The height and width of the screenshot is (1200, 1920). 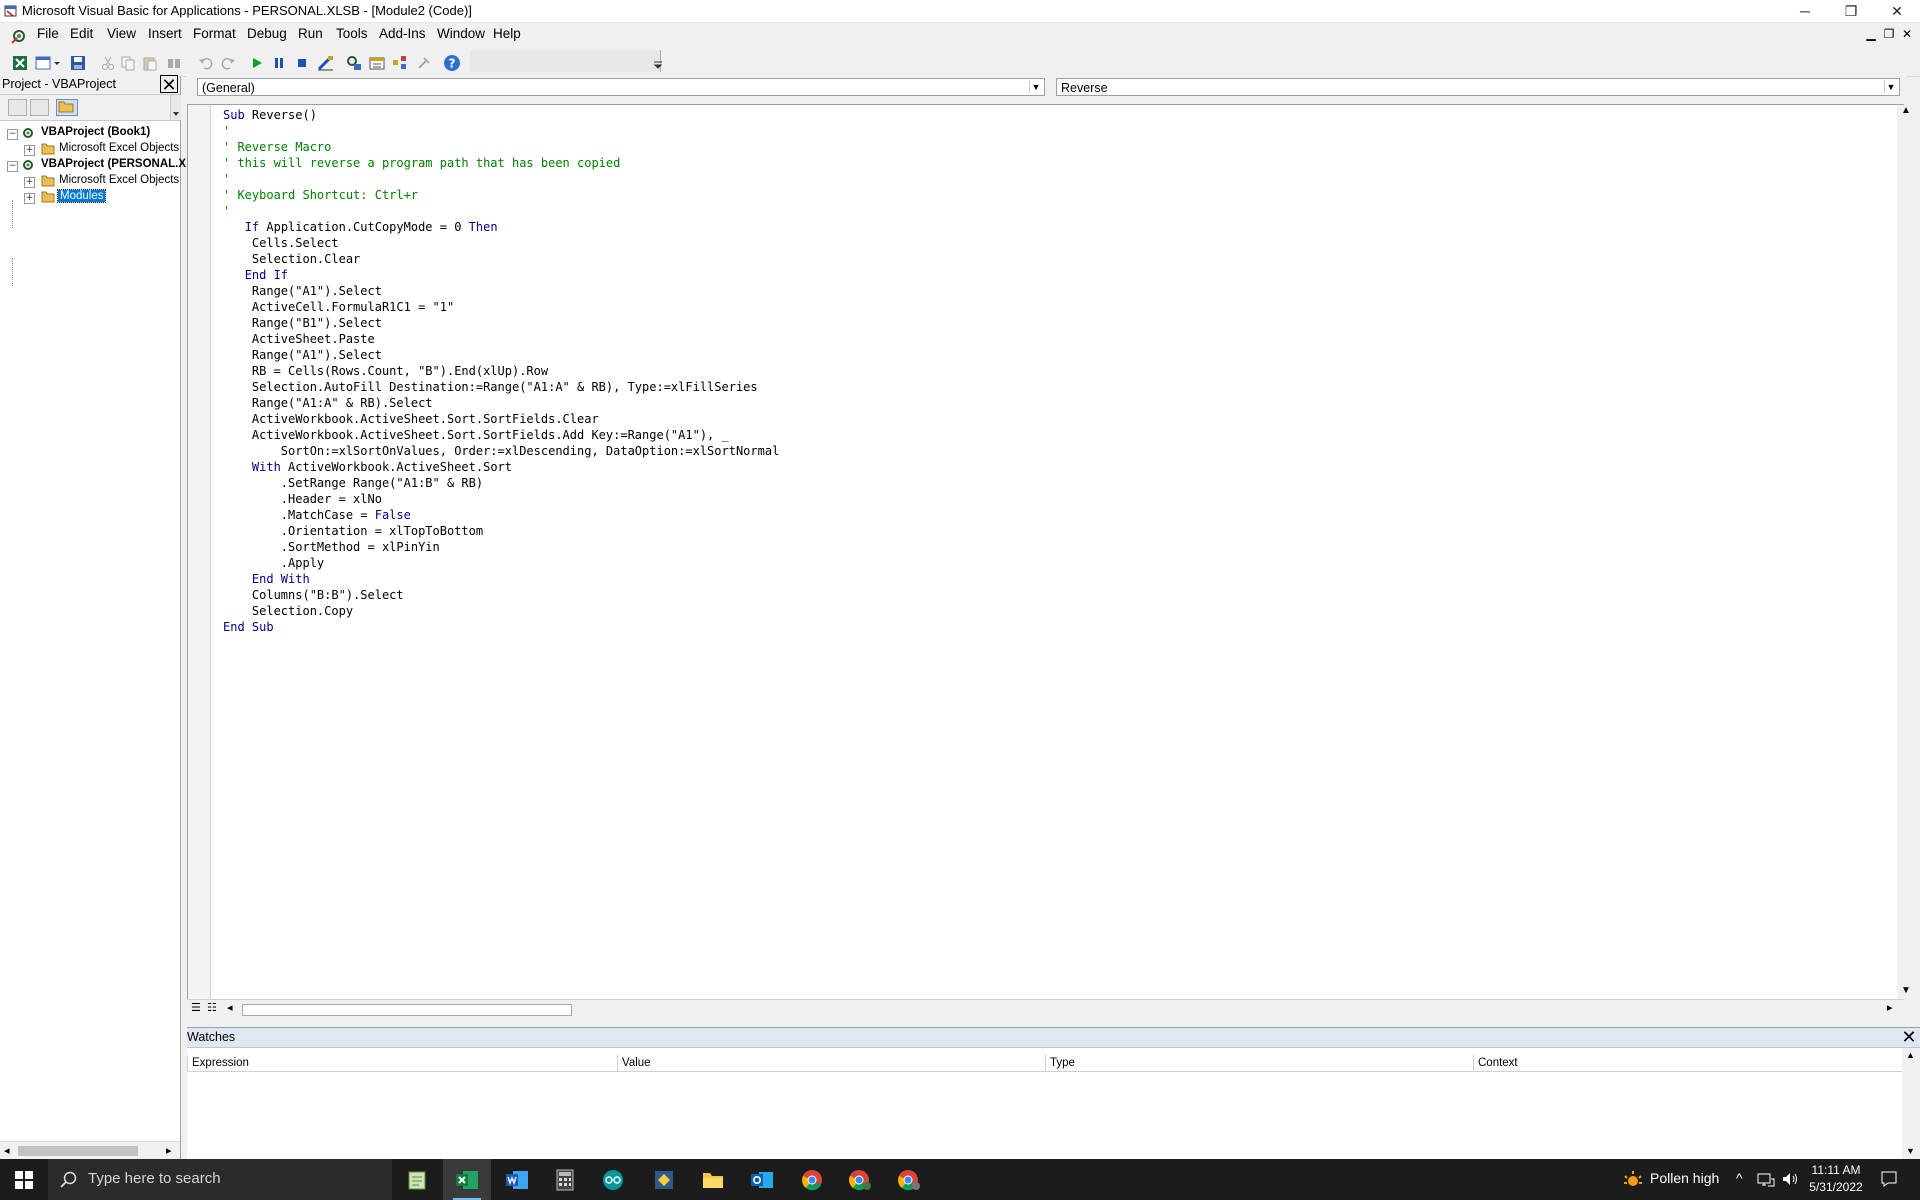 I want to click on code-vertical-scrollbar: ▲ ▼, so click(x=1906, y=552).